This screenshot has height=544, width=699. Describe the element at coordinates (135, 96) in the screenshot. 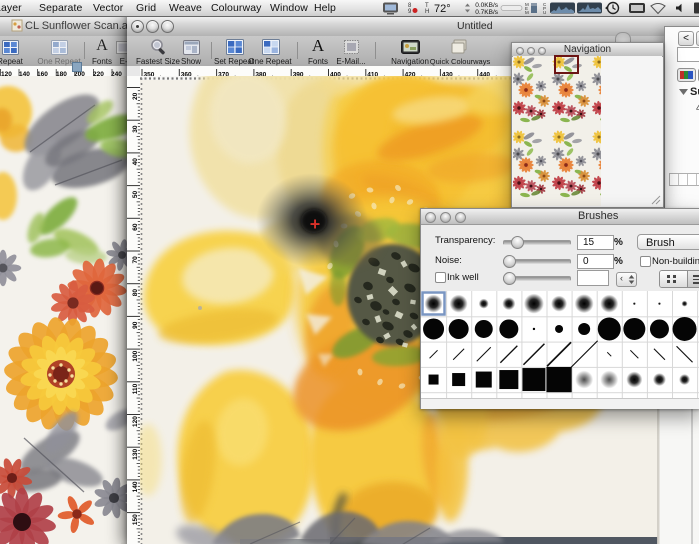

I see `svg-text: 20` at that location.